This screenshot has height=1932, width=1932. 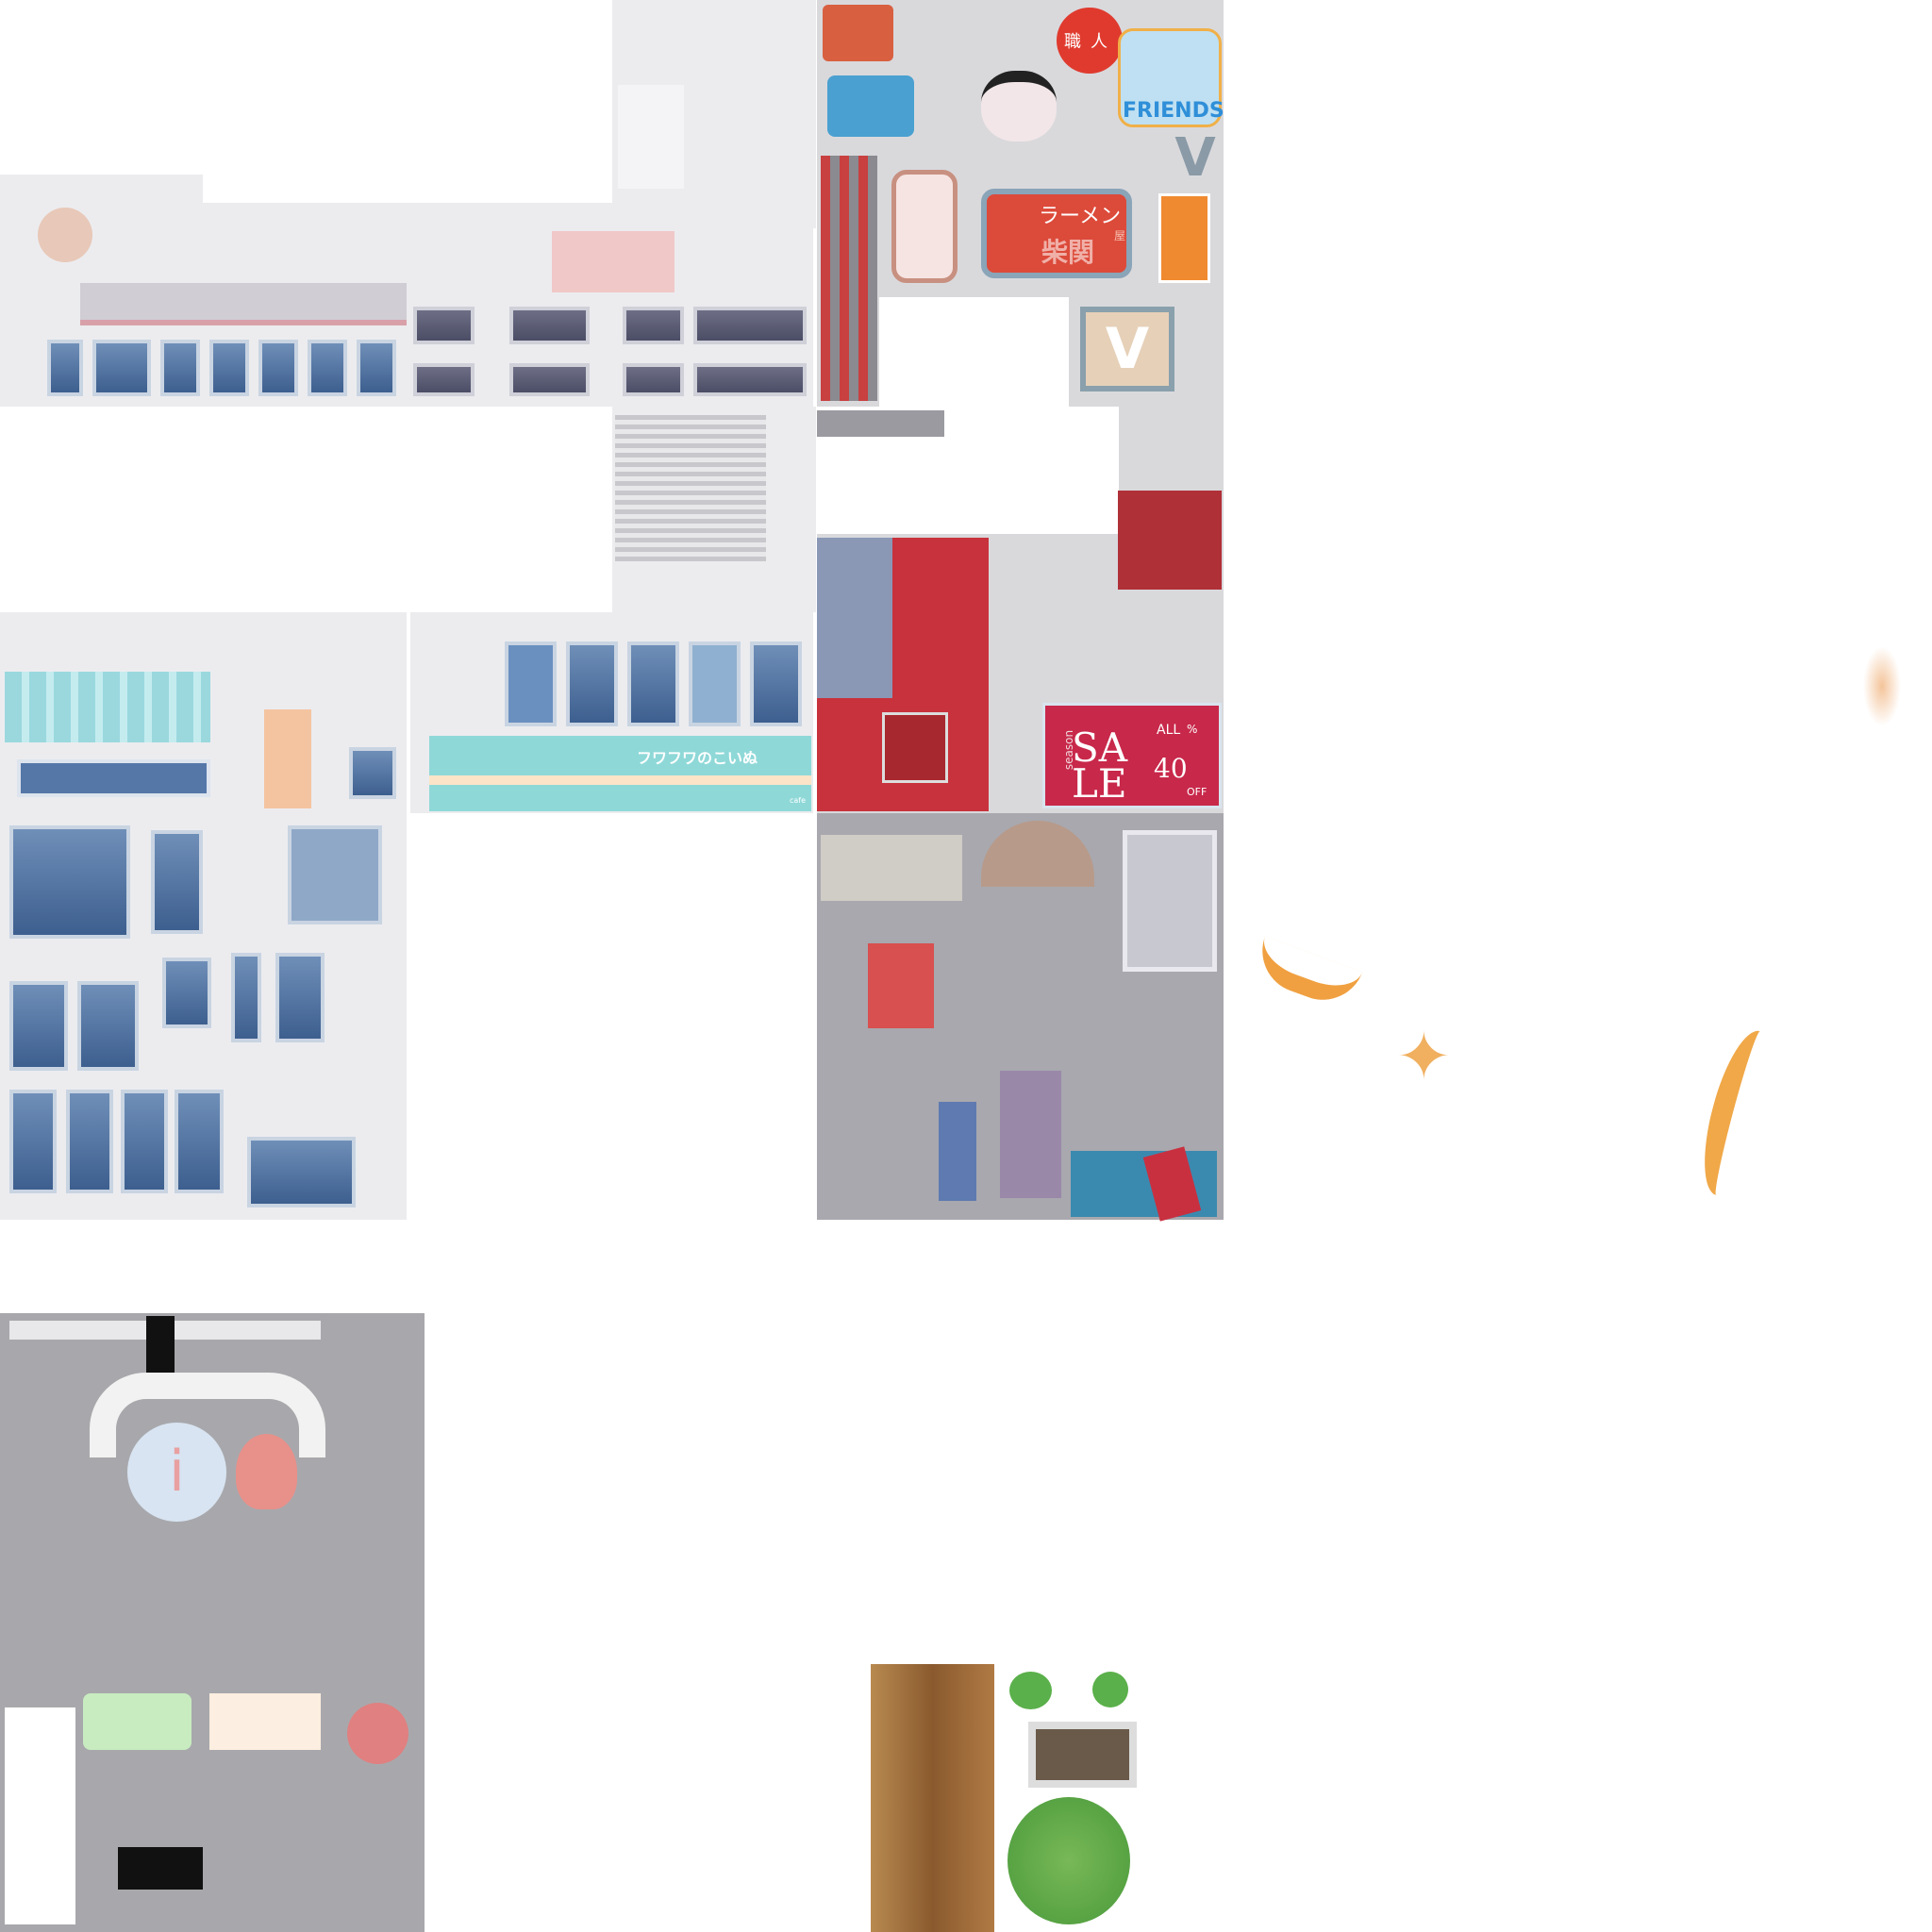 I want to click on window-strip, so click(x=113, y=778).